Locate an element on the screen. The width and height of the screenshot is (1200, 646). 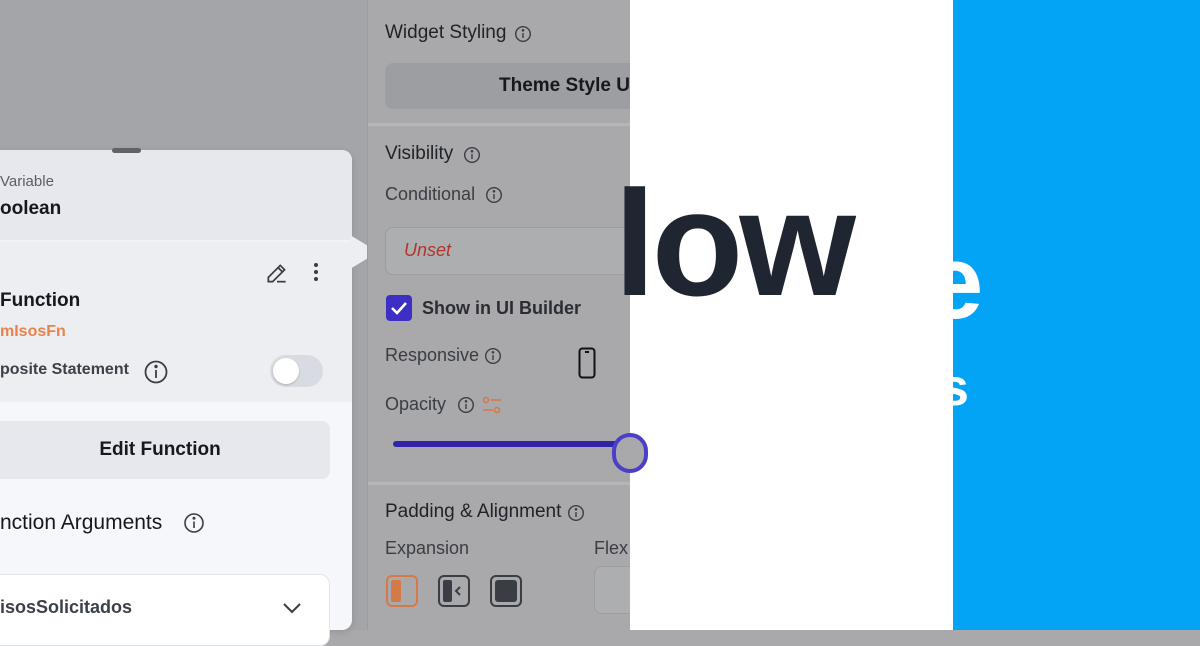
responsive-label: Responsive is located at coordinates (432, 355).